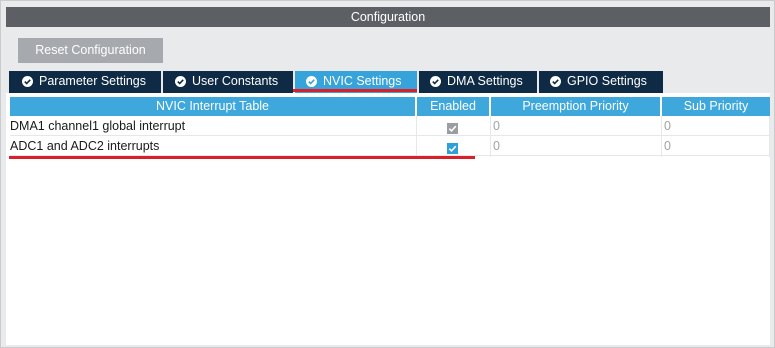 Image resolution: width=775 pixels, height=348 pixels. Describe the element at coordinates (235, 81) in the screenshot. I see `tab-label: User Constants` at that location.